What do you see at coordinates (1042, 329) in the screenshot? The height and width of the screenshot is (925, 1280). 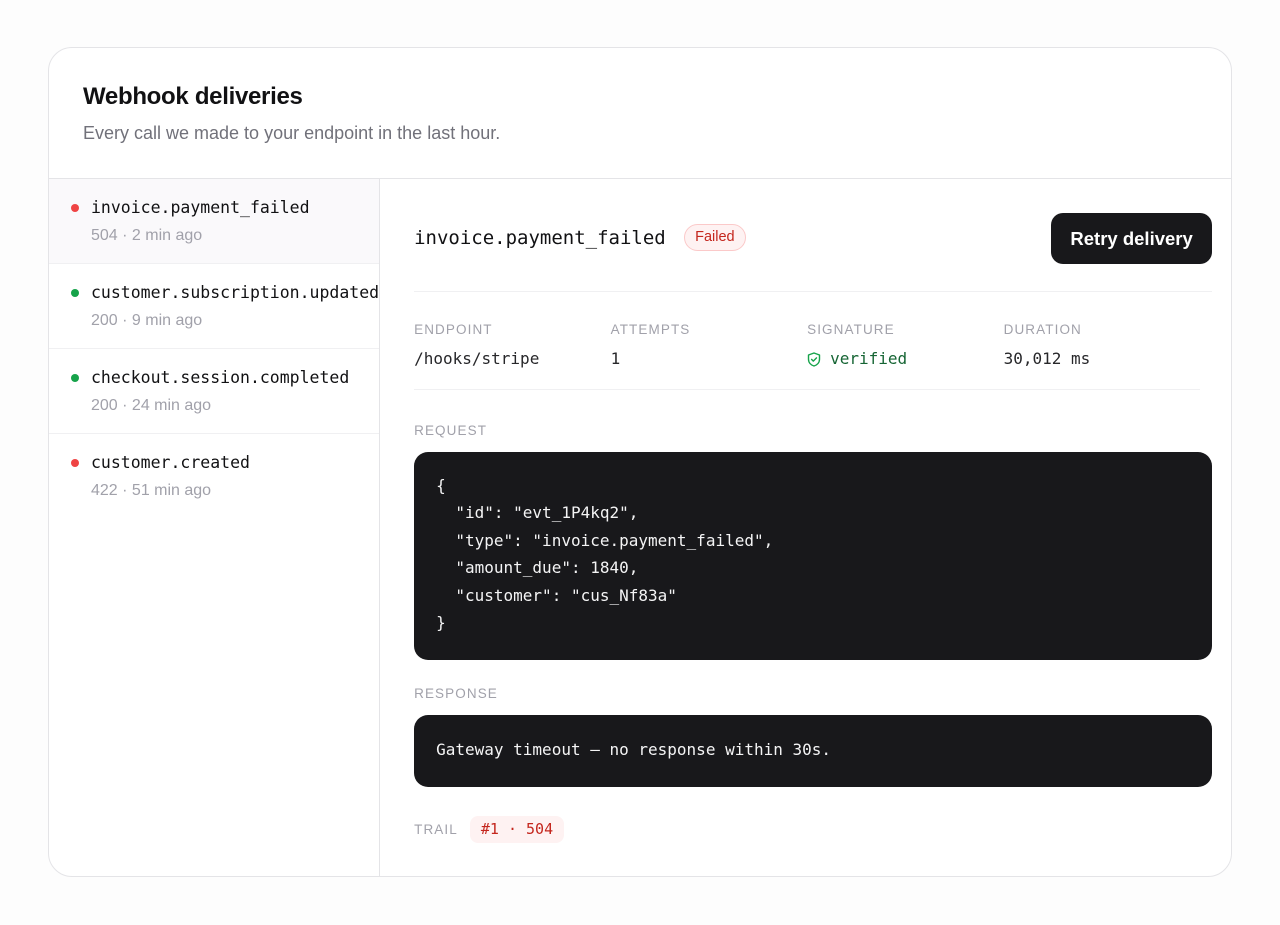 I see `meta-label: DURATION` at bounding box center [1042, 329].